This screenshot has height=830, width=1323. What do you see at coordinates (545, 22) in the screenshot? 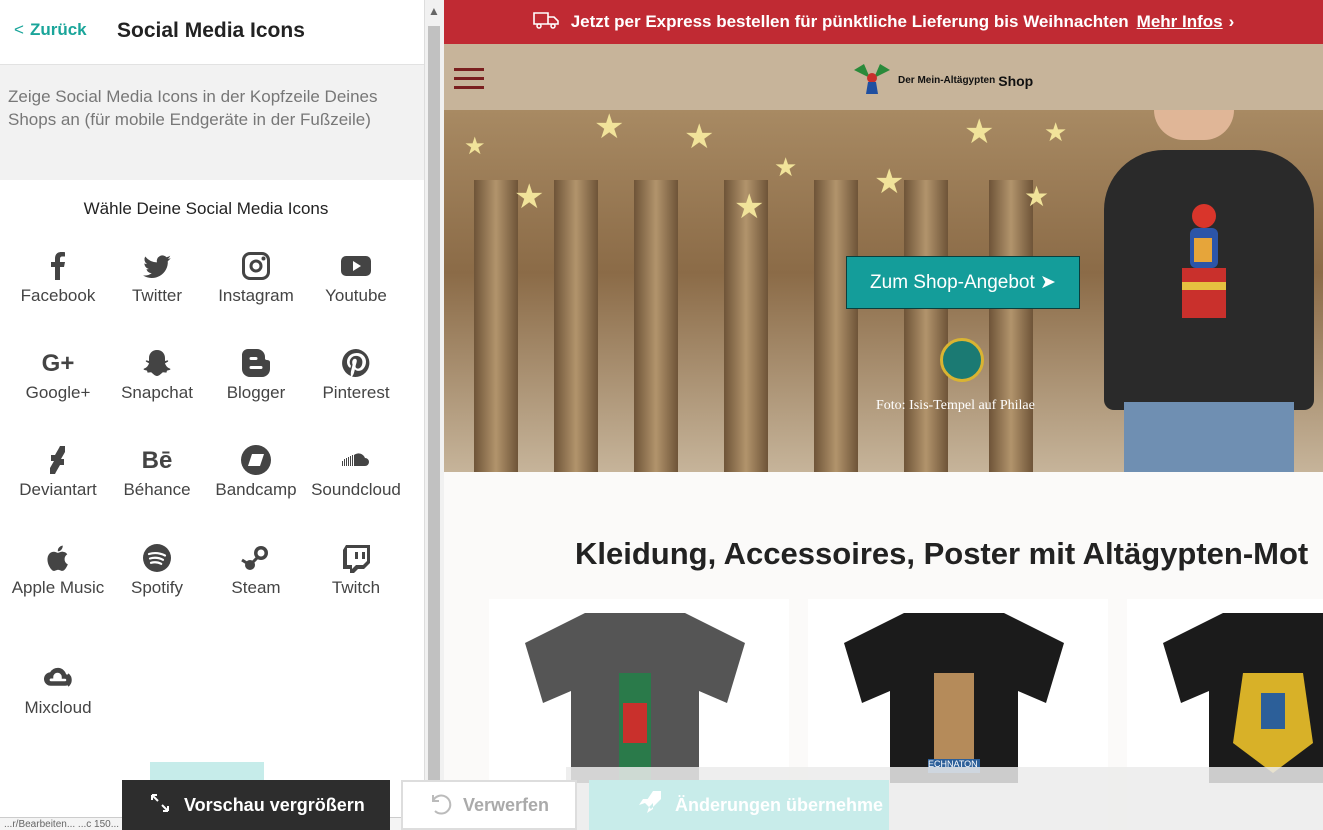
I see `truck-icon` at bounding box center [545, 22].